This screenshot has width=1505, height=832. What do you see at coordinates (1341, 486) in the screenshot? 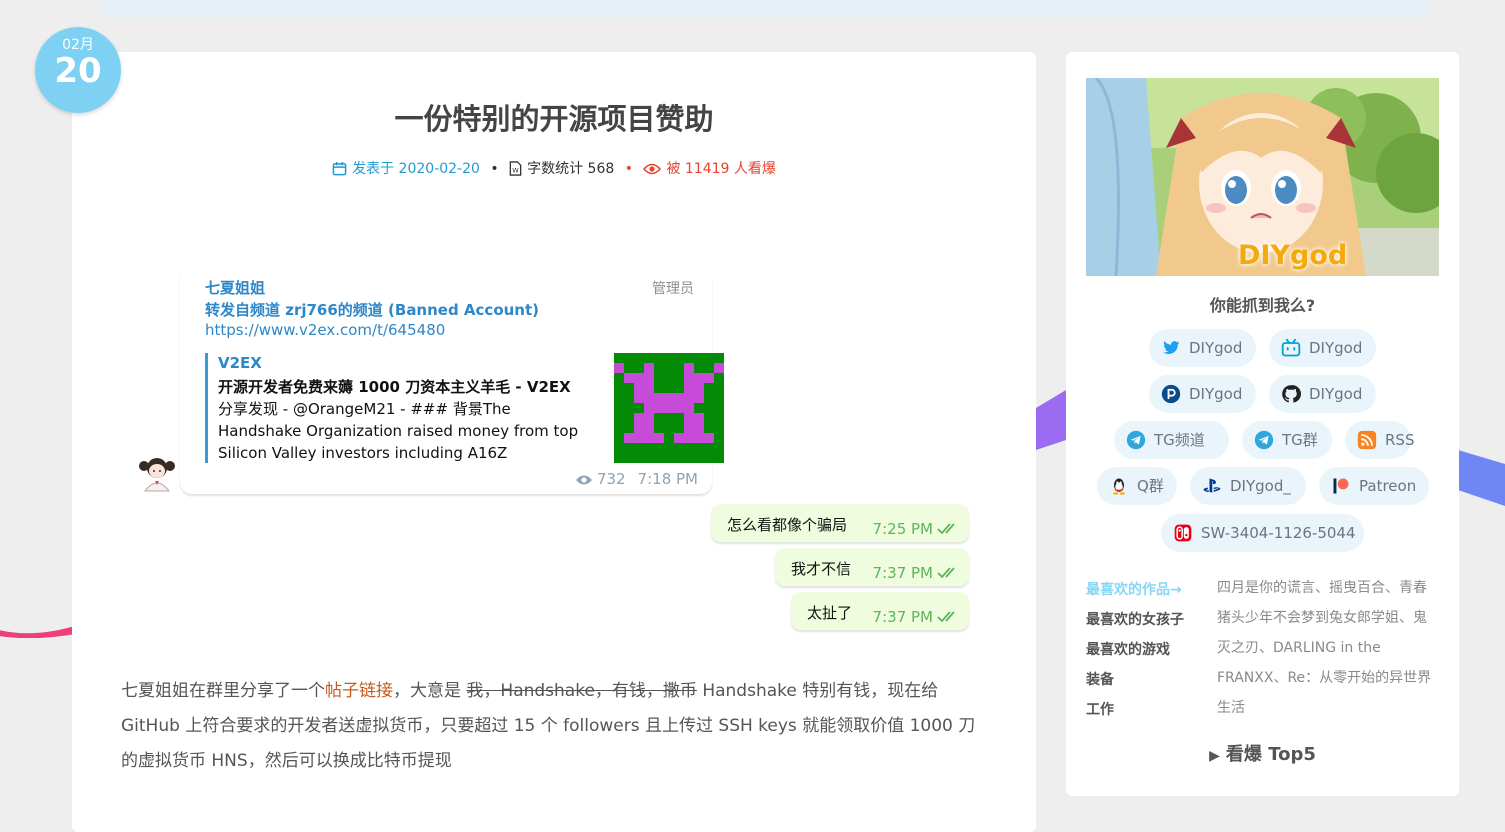
I see `patreon-icon` at bounding box center [1341, 486].